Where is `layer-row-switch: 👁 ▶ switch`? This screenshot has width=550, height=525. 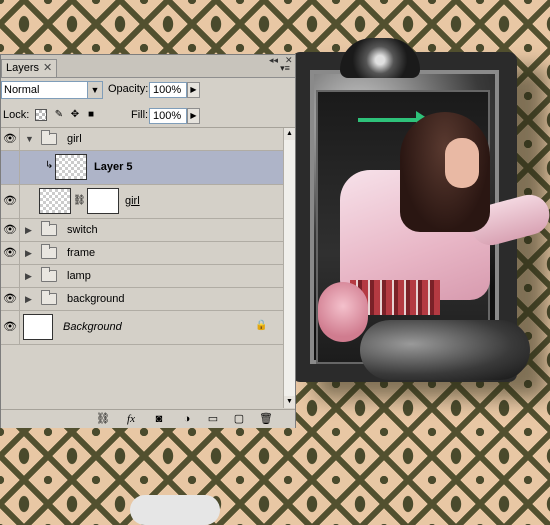 layer-row-switch: 👁 ▶ switch is located at coordinates (142, 230).